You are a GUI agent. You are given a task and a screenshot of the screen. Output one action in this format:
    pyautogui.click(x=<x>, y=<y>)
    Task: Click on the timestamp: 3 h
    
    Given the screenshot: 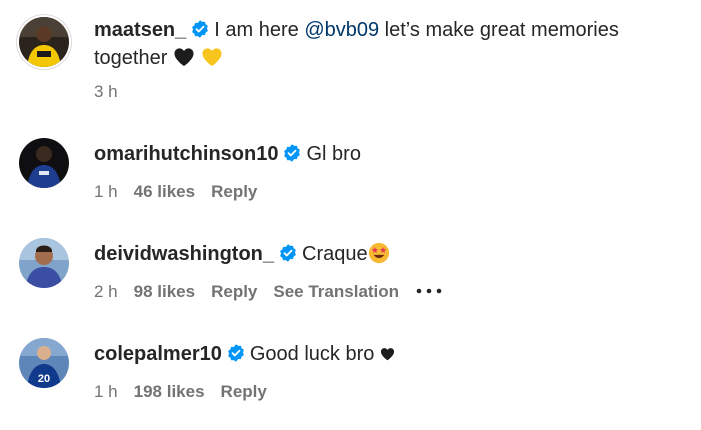 What is the action you would take?
    pyautogui.click(x=106, y=91)
    